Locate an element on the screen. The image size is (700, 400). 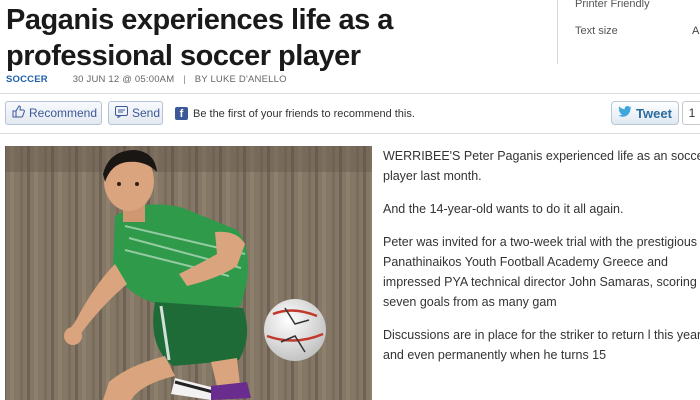
tweet-count-badge: 1 is located at coordinates (691, 113).